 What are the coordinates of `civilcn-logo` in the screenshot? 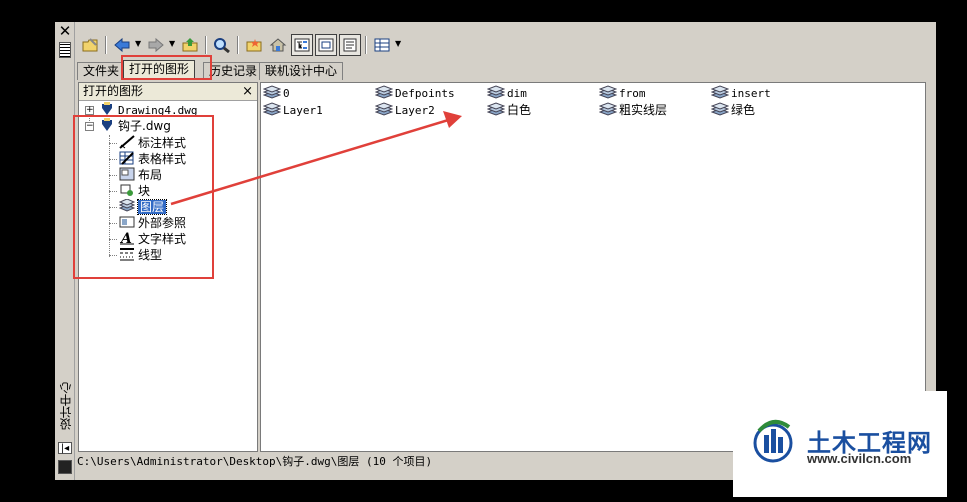 It's located at (773, 441).